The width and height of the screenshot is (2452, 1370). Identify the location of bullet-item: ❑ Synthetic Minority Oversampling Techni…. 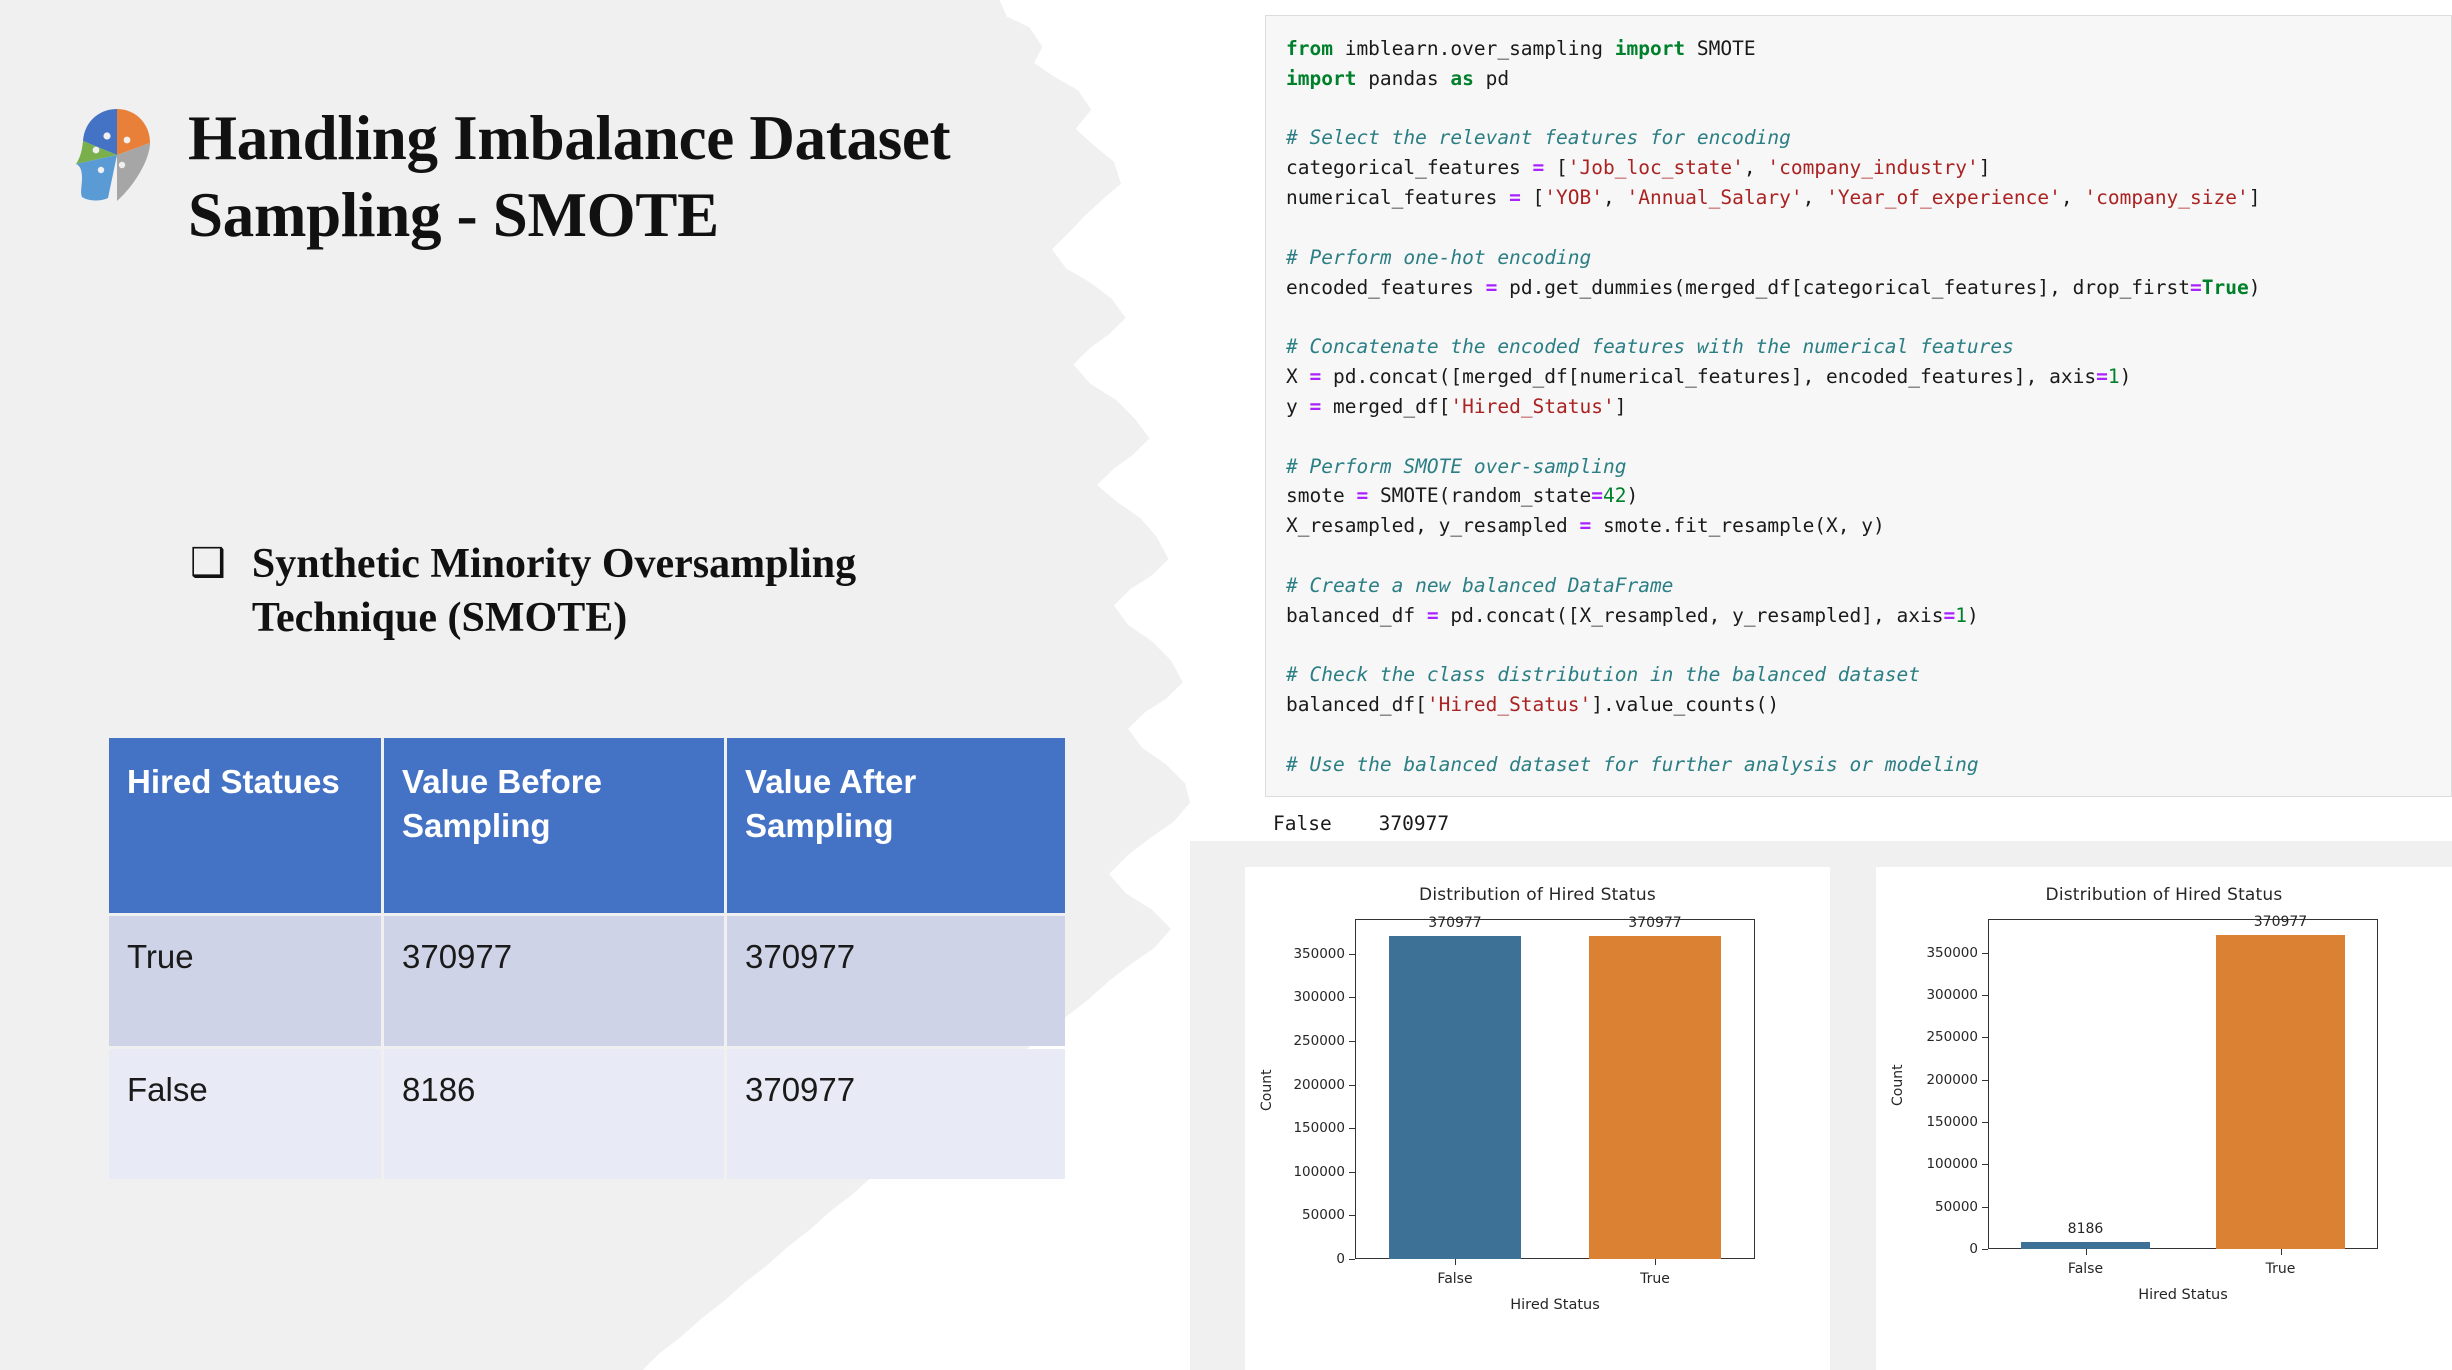
(600, 592).